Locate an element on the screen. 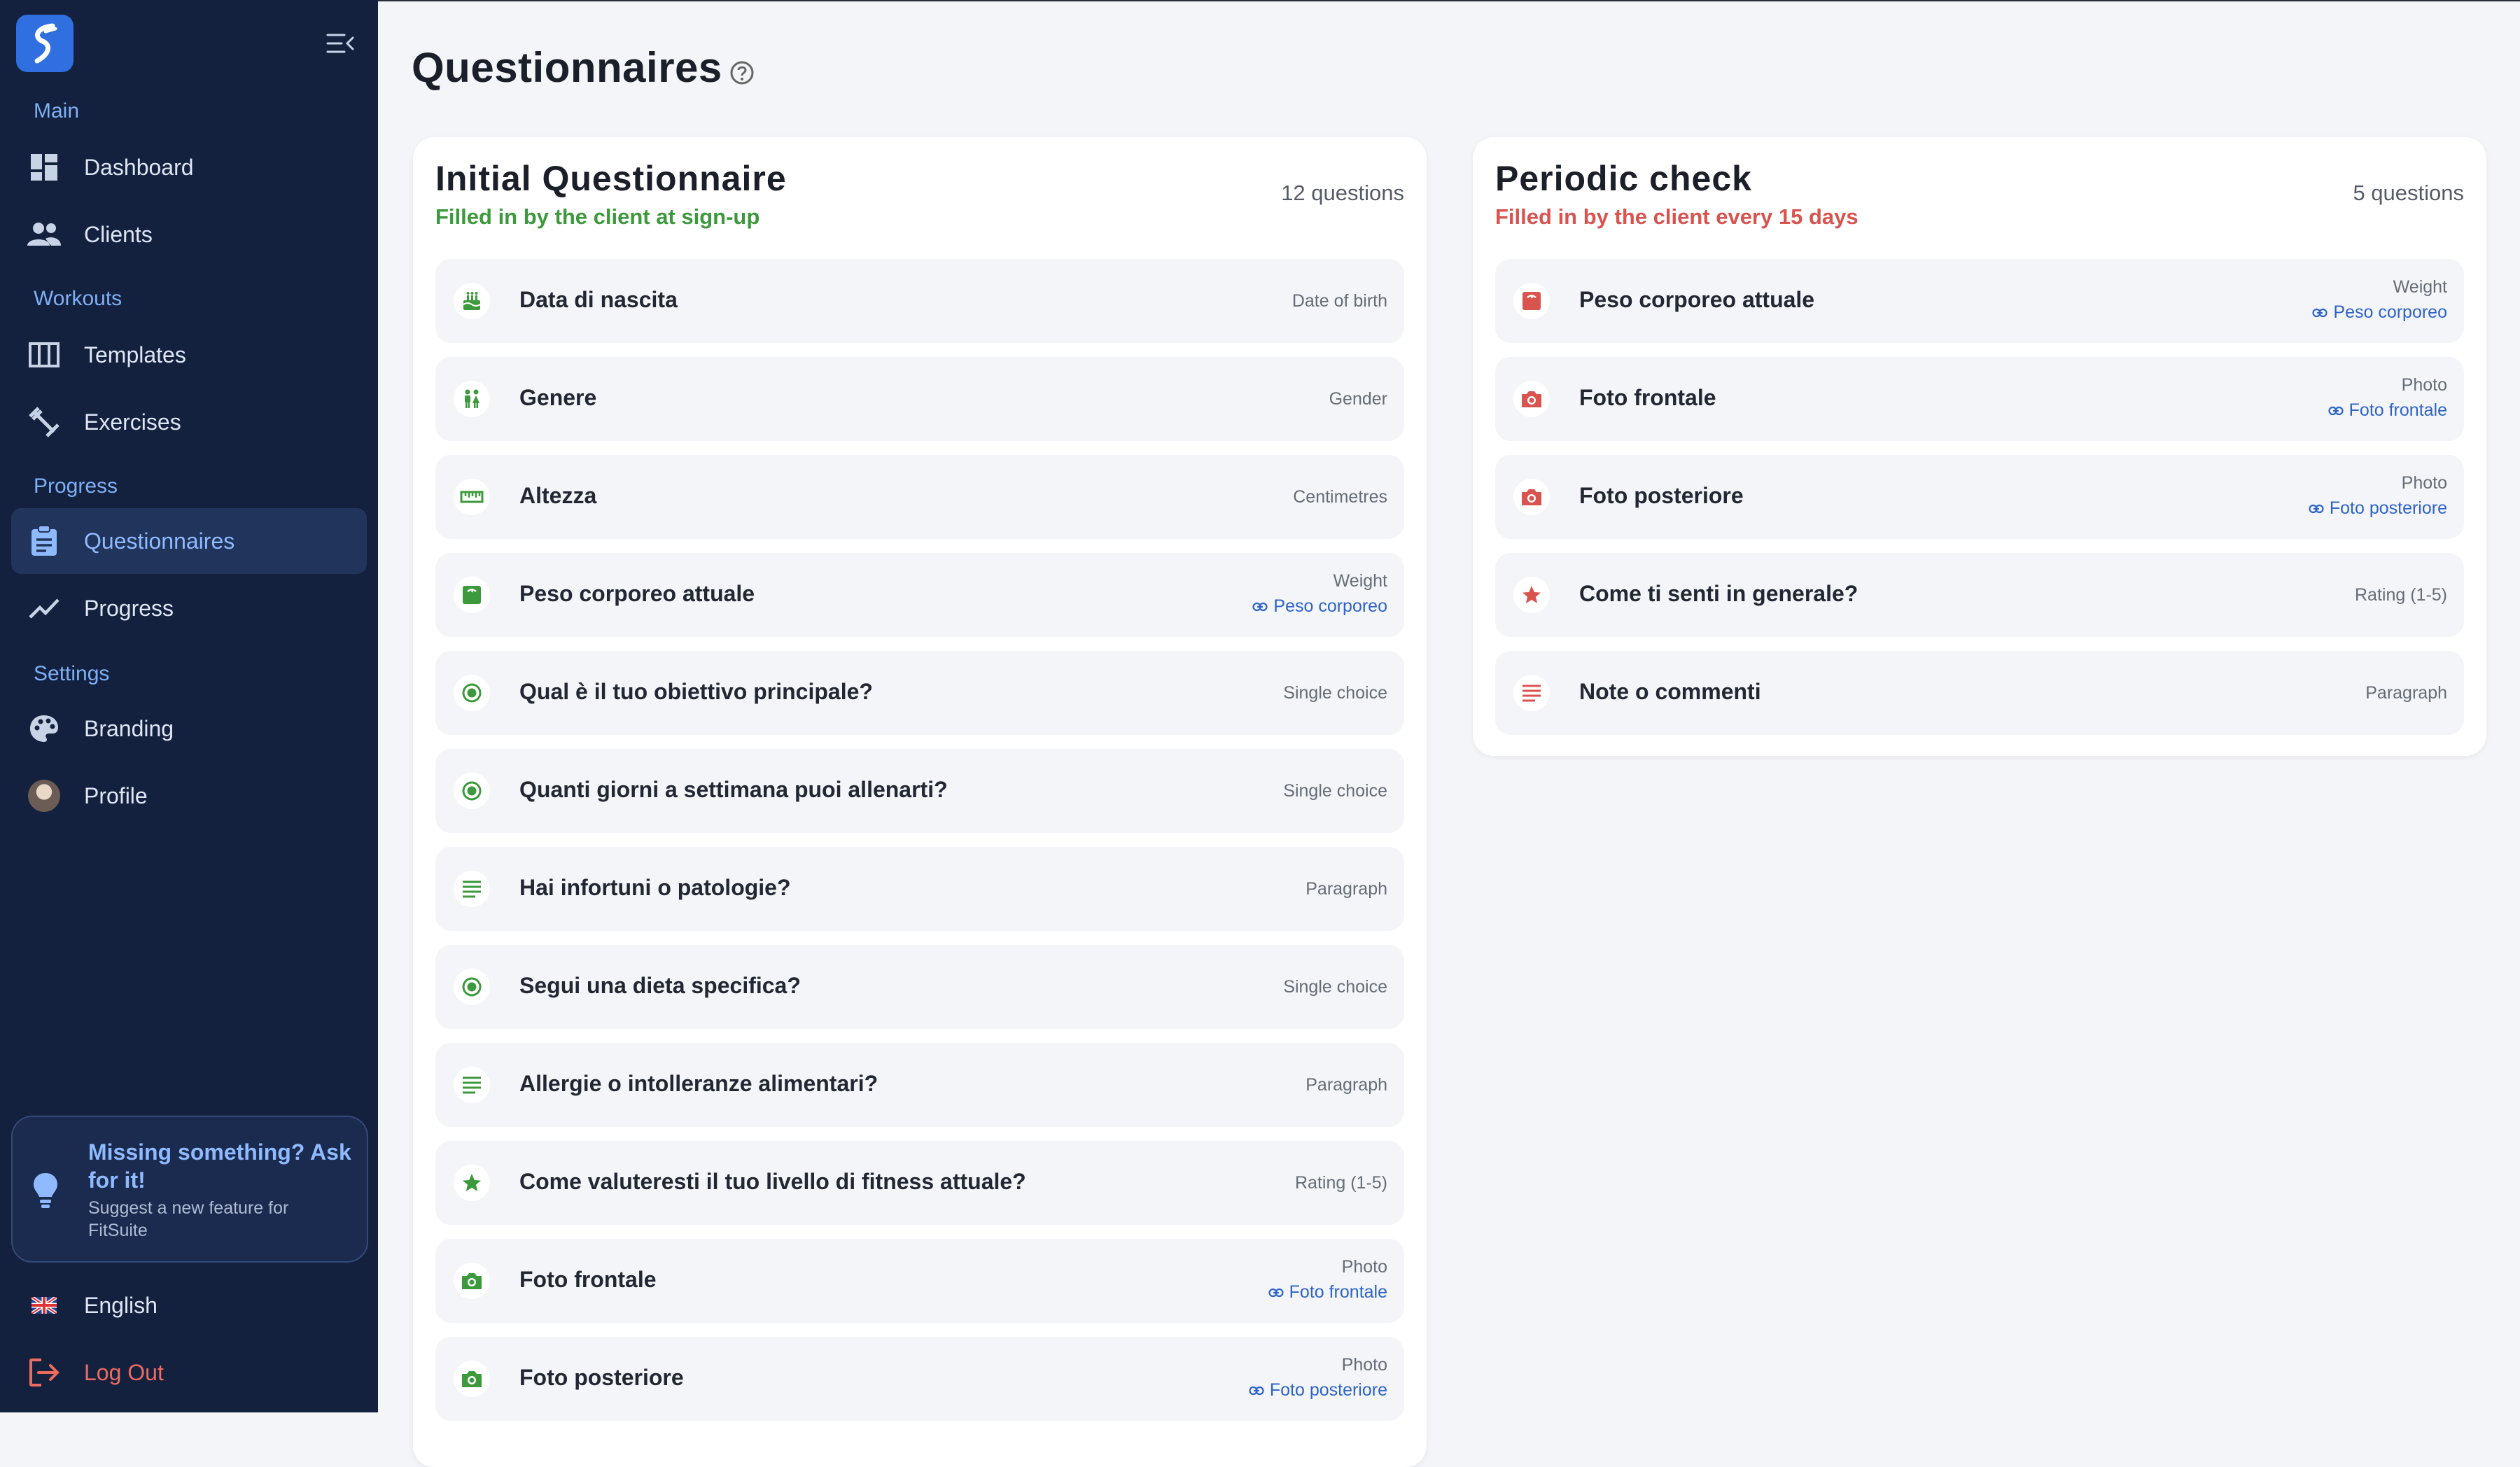 This screenshot has width=2520, height=1467. sidebar-item-label: Branding is located at coordinates (129, 728).